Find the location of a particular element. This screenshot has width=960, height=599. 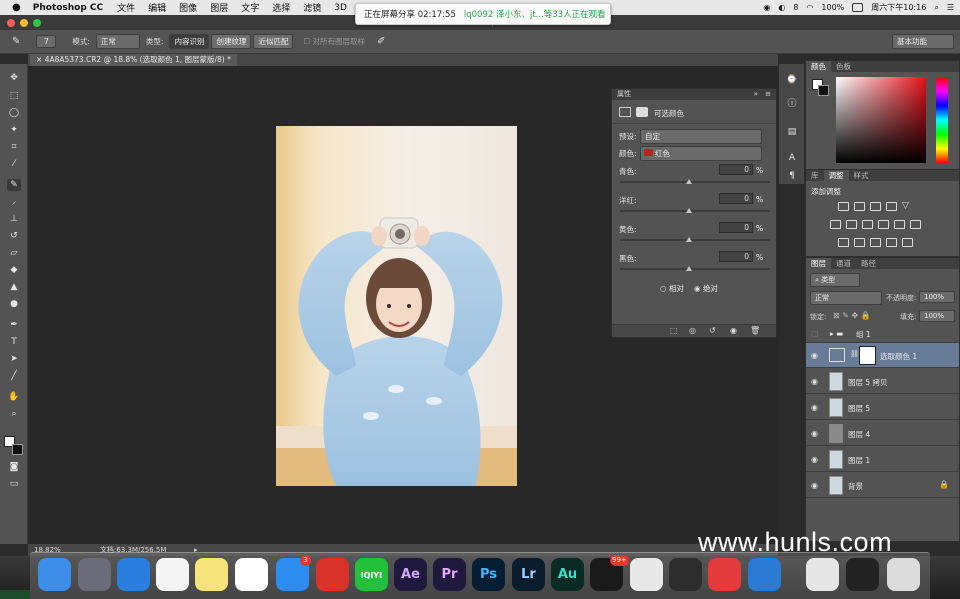

color-balance-icon is located at coordinates (851, 224).